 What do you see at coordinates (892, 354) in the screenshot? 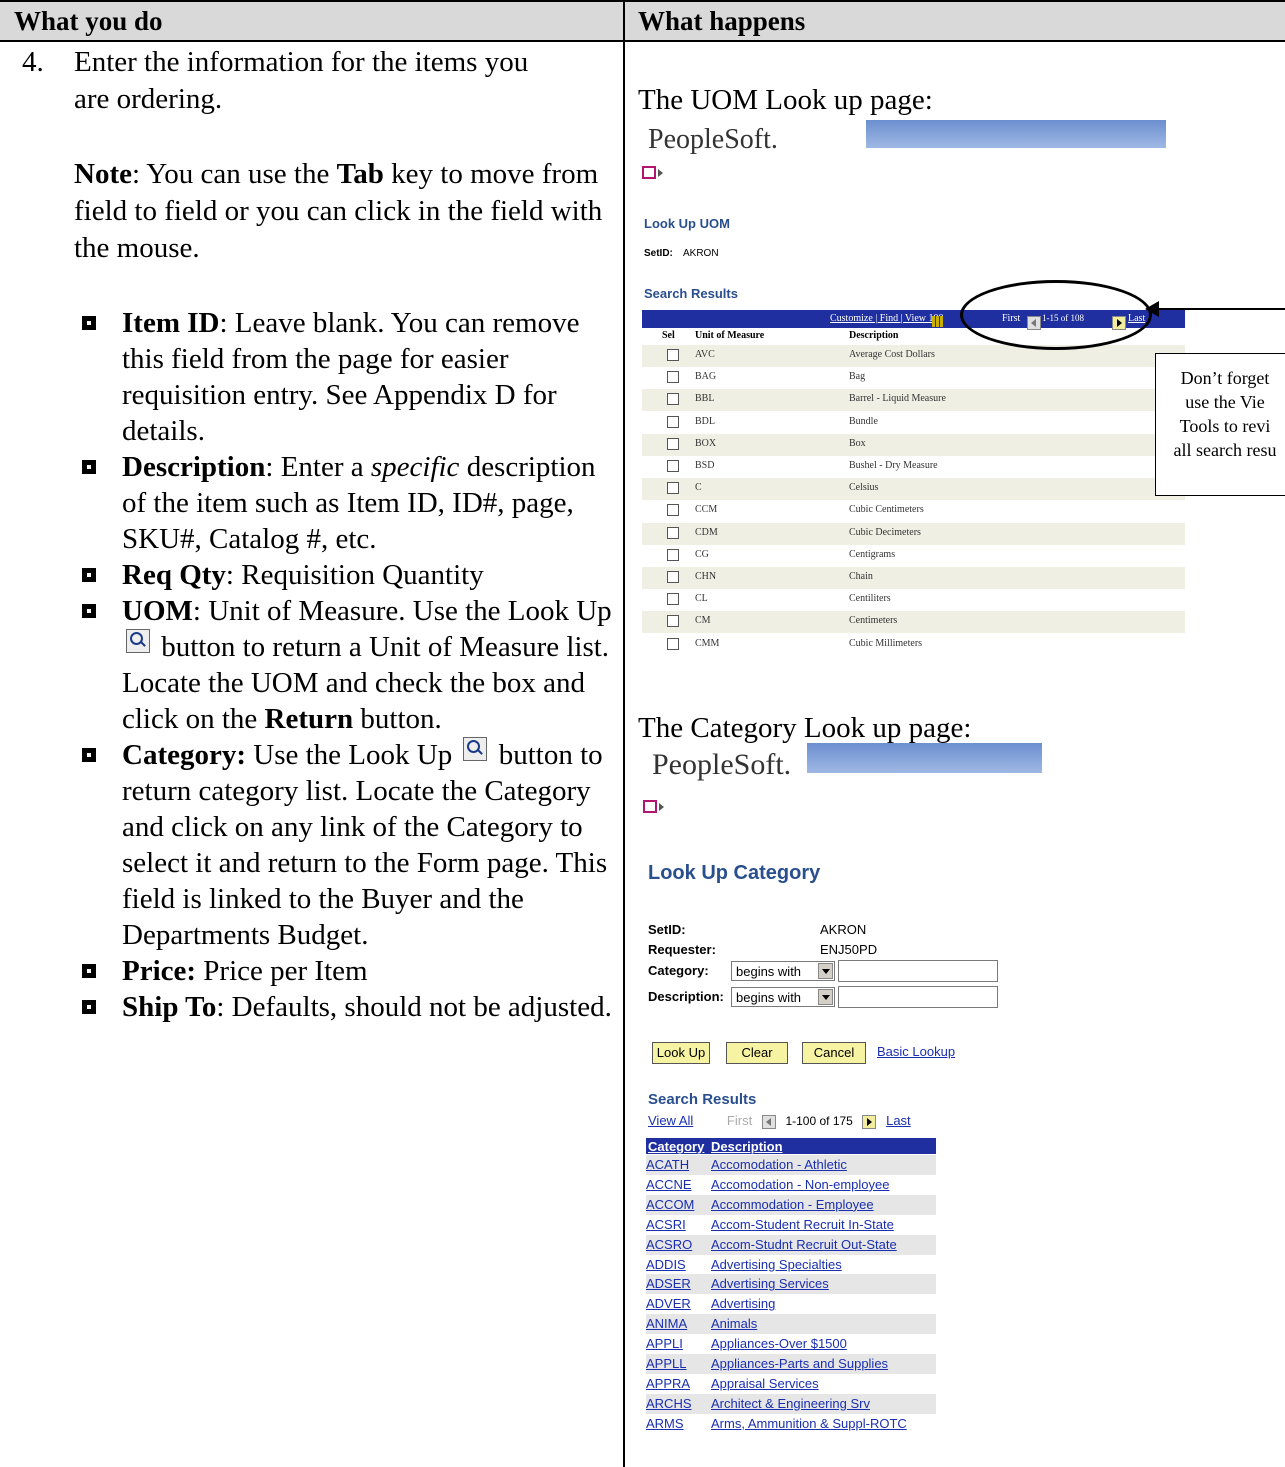
I see `uom-description: Average Cost Dollars` at bounding box center [892, 354].